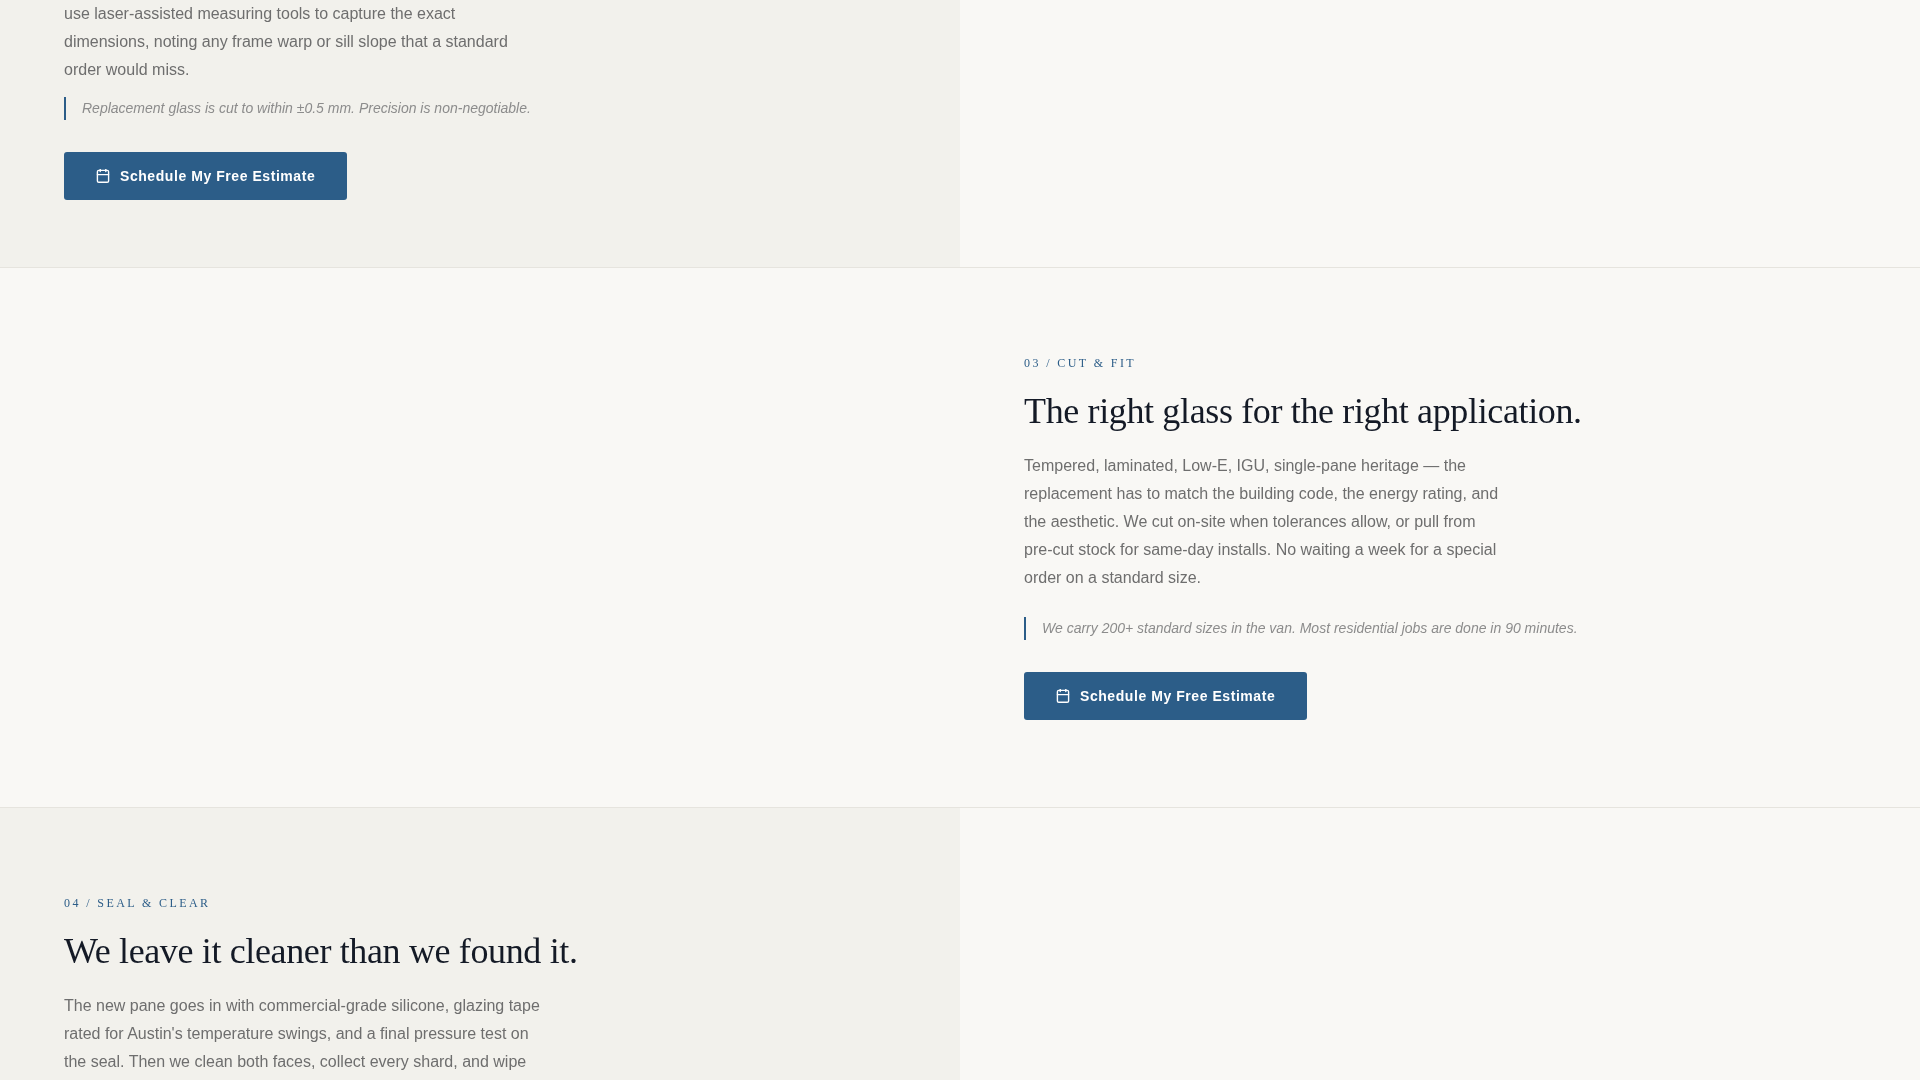 The width and height of the screenshot is (1920, 1080). What do you see at coordinates (302, 1034) in the screenshot?
I see `section-paragraph: The new pane goes in with commercial-grade silicone, glazing tape rated for Austin's temperature swings, and a final pressure test on the seal. Then we clean both faces, collect every shard, and wipe` at bounding box center [302, 1034].